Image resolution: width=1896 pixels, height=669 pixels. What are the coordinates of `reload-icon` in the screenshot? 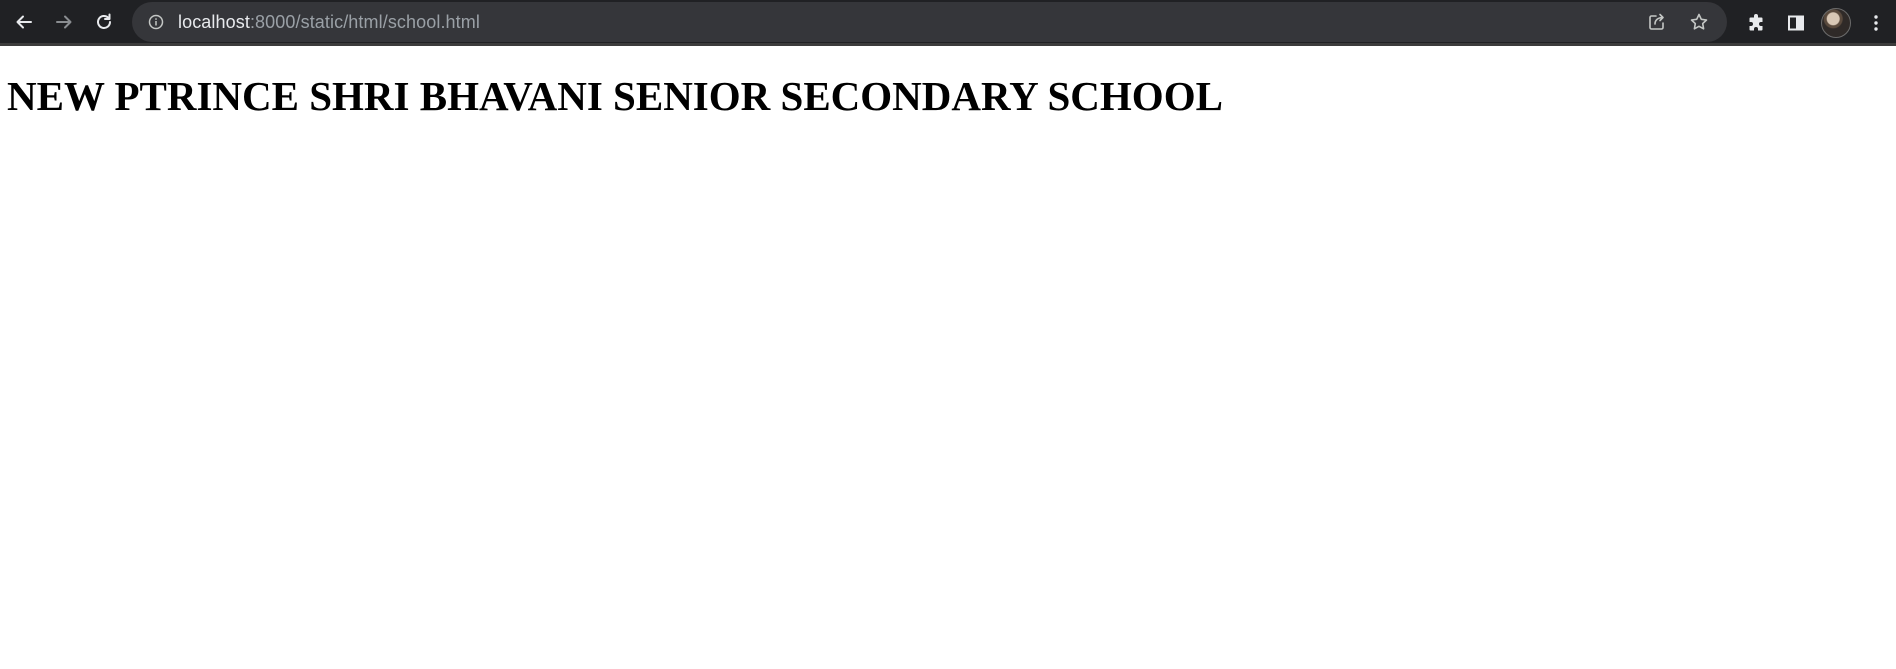 It's located at (104, 21).